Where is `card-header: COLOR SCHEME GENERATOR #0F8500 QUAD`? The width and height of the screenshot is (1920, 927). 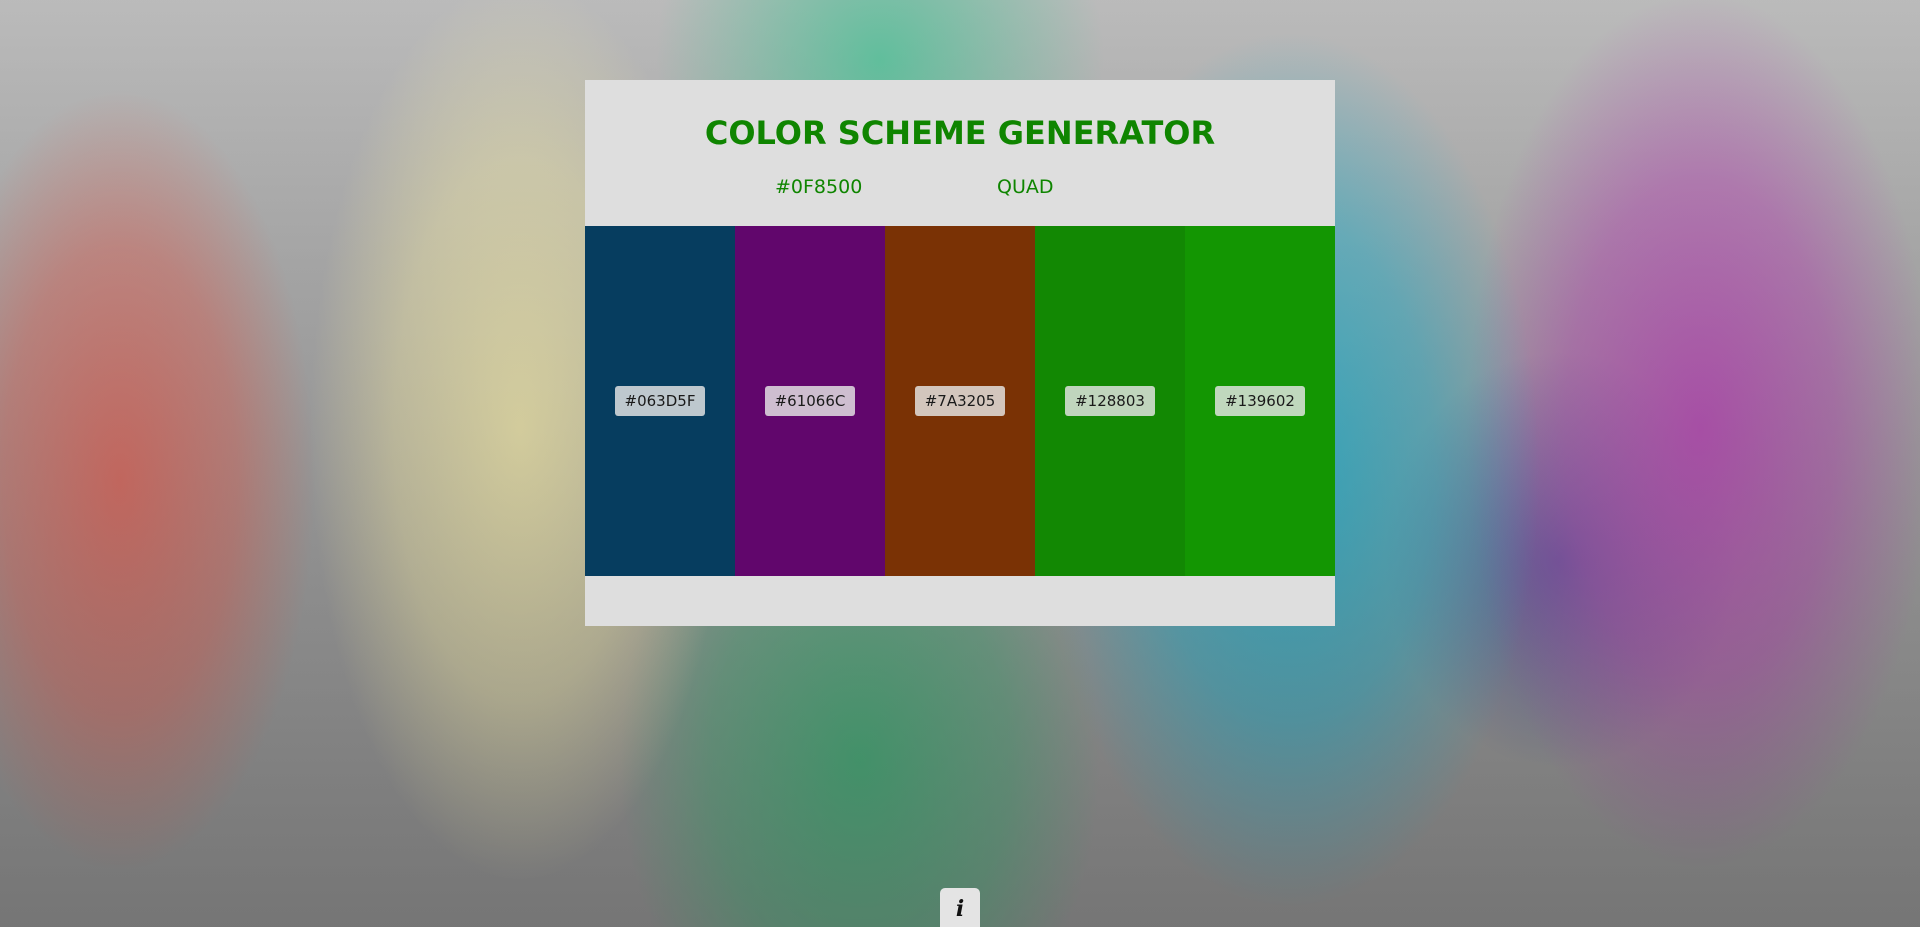 card-header: COLOR SCHEME GENERATOR #0F8500 QUAD is located at coordinates (960, 153).